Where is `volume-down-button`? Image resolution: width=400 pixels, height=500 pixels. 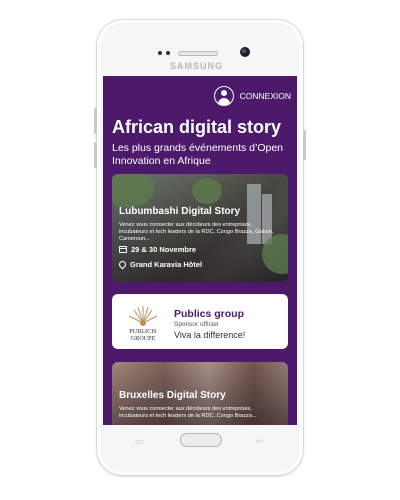 volume-down-button is located at coordinates (95, 155).